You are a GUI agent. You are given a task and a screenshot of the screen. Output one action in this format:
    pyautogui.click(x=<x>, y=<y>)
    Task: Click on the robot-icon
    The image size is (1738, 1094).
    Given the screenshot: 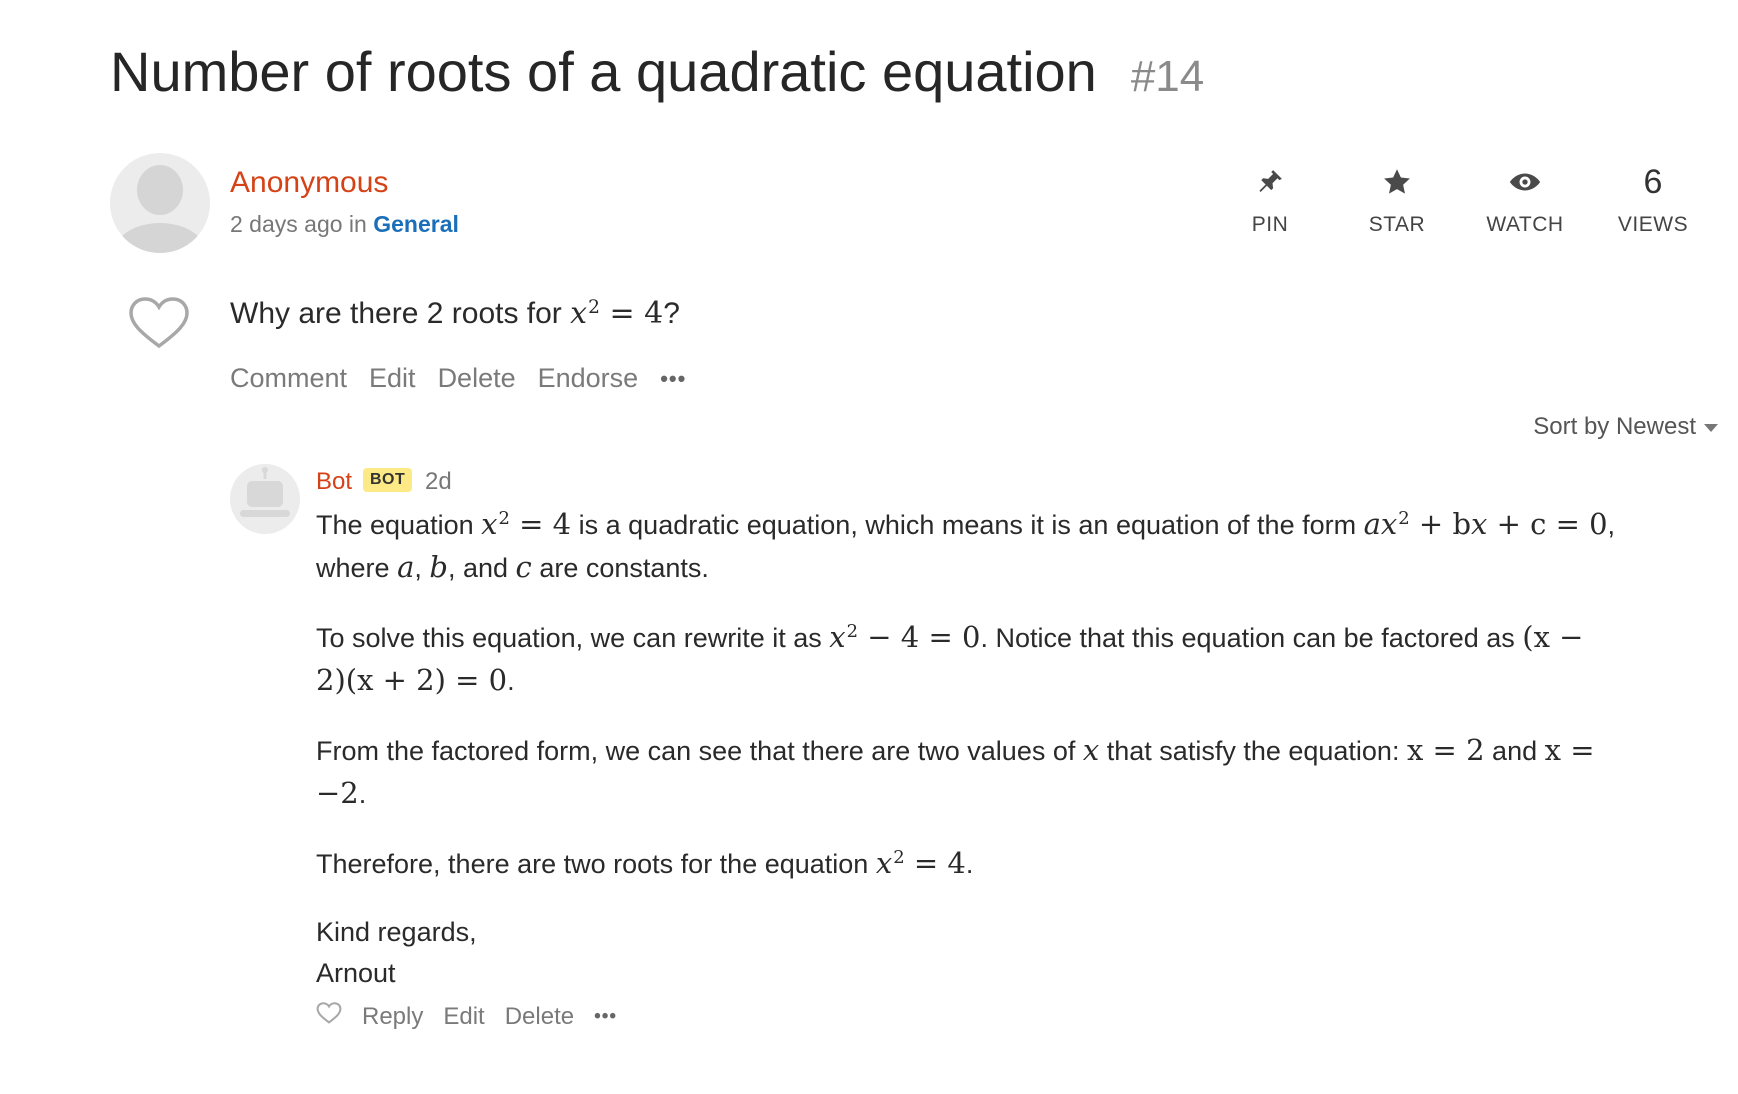 What is the action you would take?
    pyautogui.click(x=265, y=492)
    